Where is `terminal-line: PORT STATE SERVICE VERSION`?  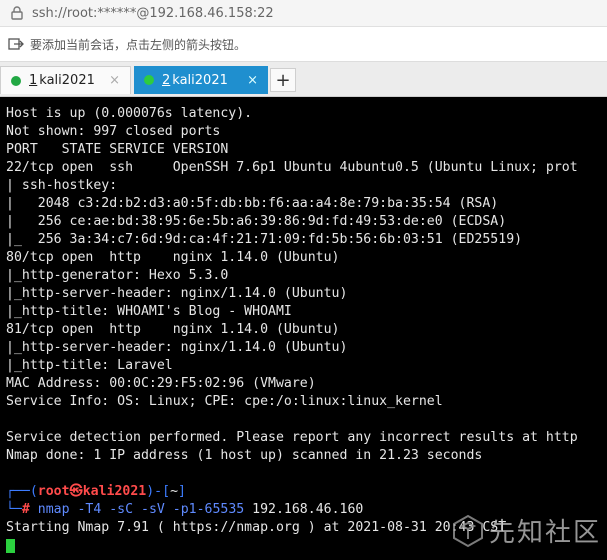 terminal-line: PORT STATE SERVICE VERSION is located at coordinates (117, 149).